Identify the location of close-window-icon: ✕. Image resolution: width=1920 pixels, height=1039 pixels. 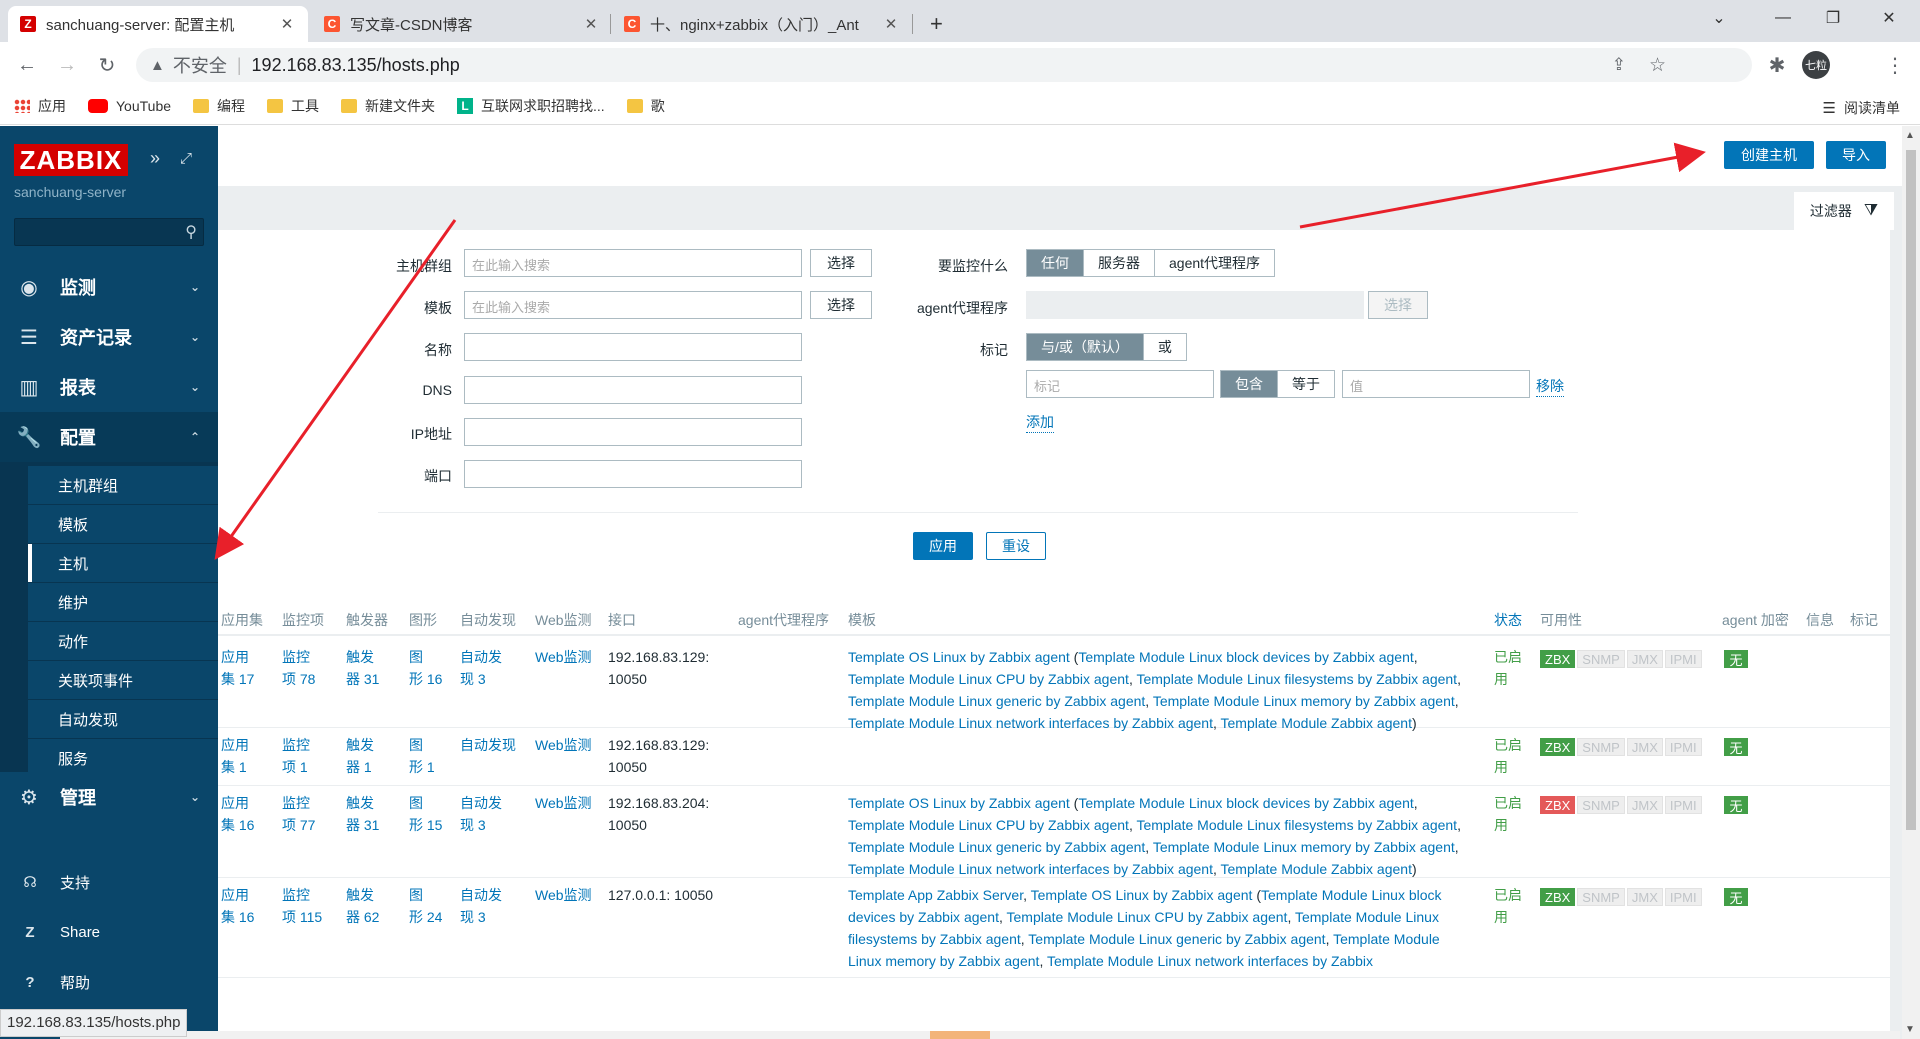
(1889, 18).